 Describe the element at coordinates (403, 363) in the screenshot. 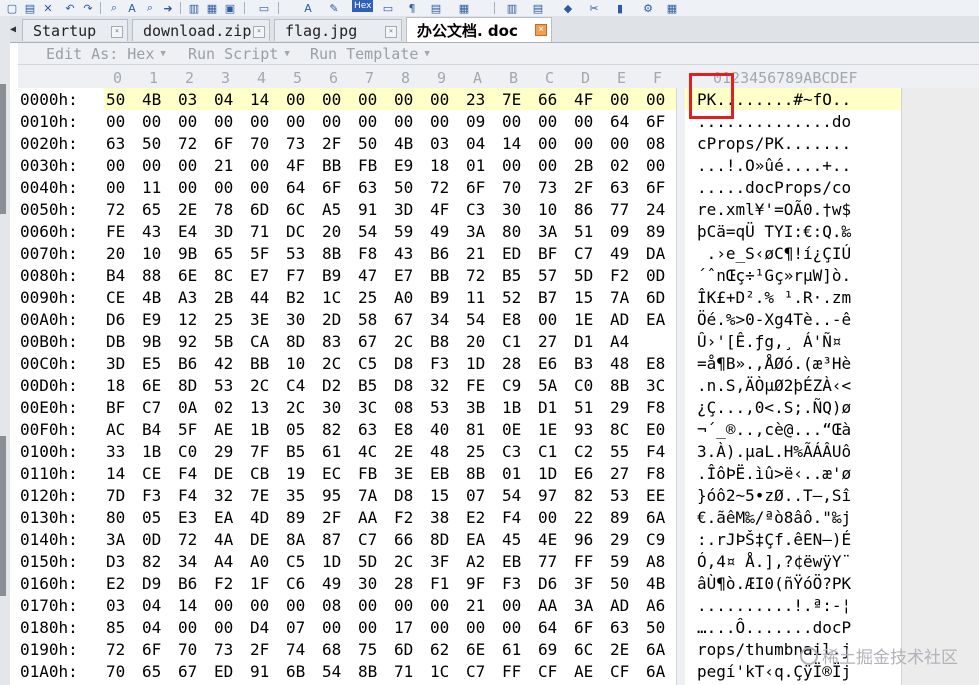

I see `hex-byte: D8` at that location.